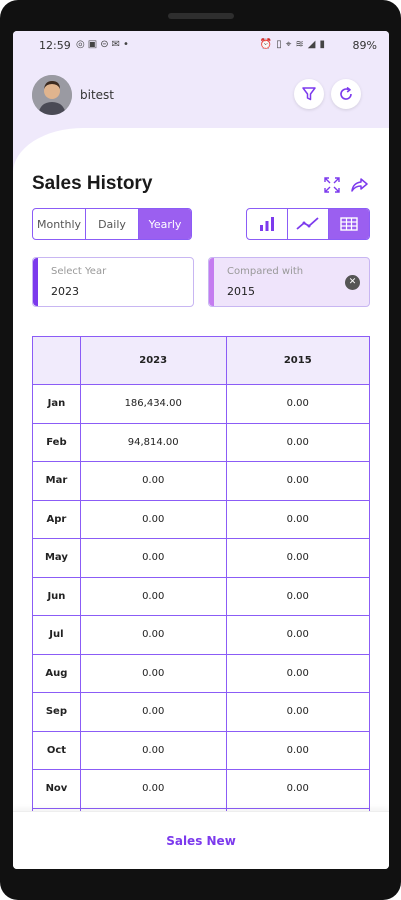 This screenshot has width=401, height=900. What do you see at coordinates (56, 635) in the screenshot?
I see `month-cell: Jul` at bounding box center [56, 635].